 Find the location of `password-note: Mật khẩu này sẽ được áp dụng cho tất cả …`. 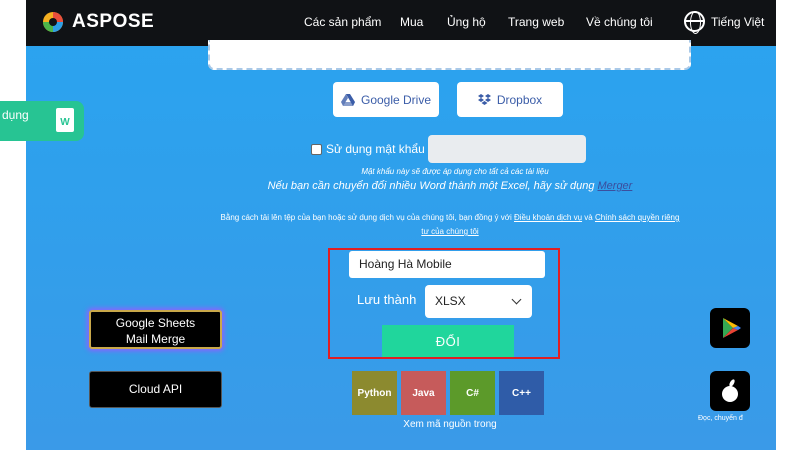

password-note: Mật khẩu này sẽ được áp dụng cho tất cả … is located at coordinates (455, 171).